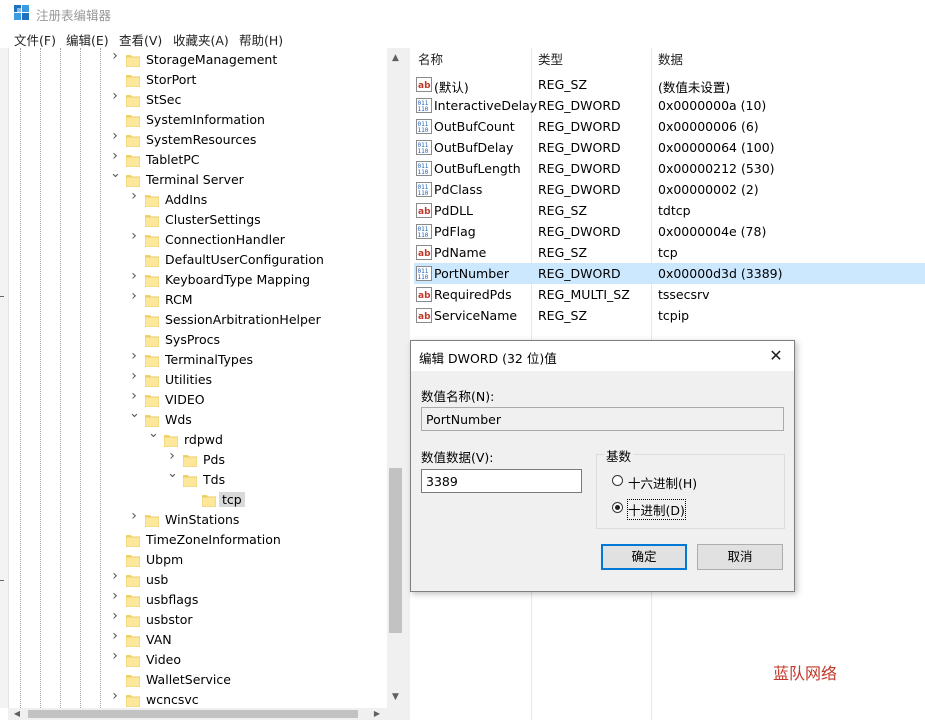  Describe the element at coordinates (172, 699) in the screenshot. I see `tree-node-label: wcncsvc` at that location.